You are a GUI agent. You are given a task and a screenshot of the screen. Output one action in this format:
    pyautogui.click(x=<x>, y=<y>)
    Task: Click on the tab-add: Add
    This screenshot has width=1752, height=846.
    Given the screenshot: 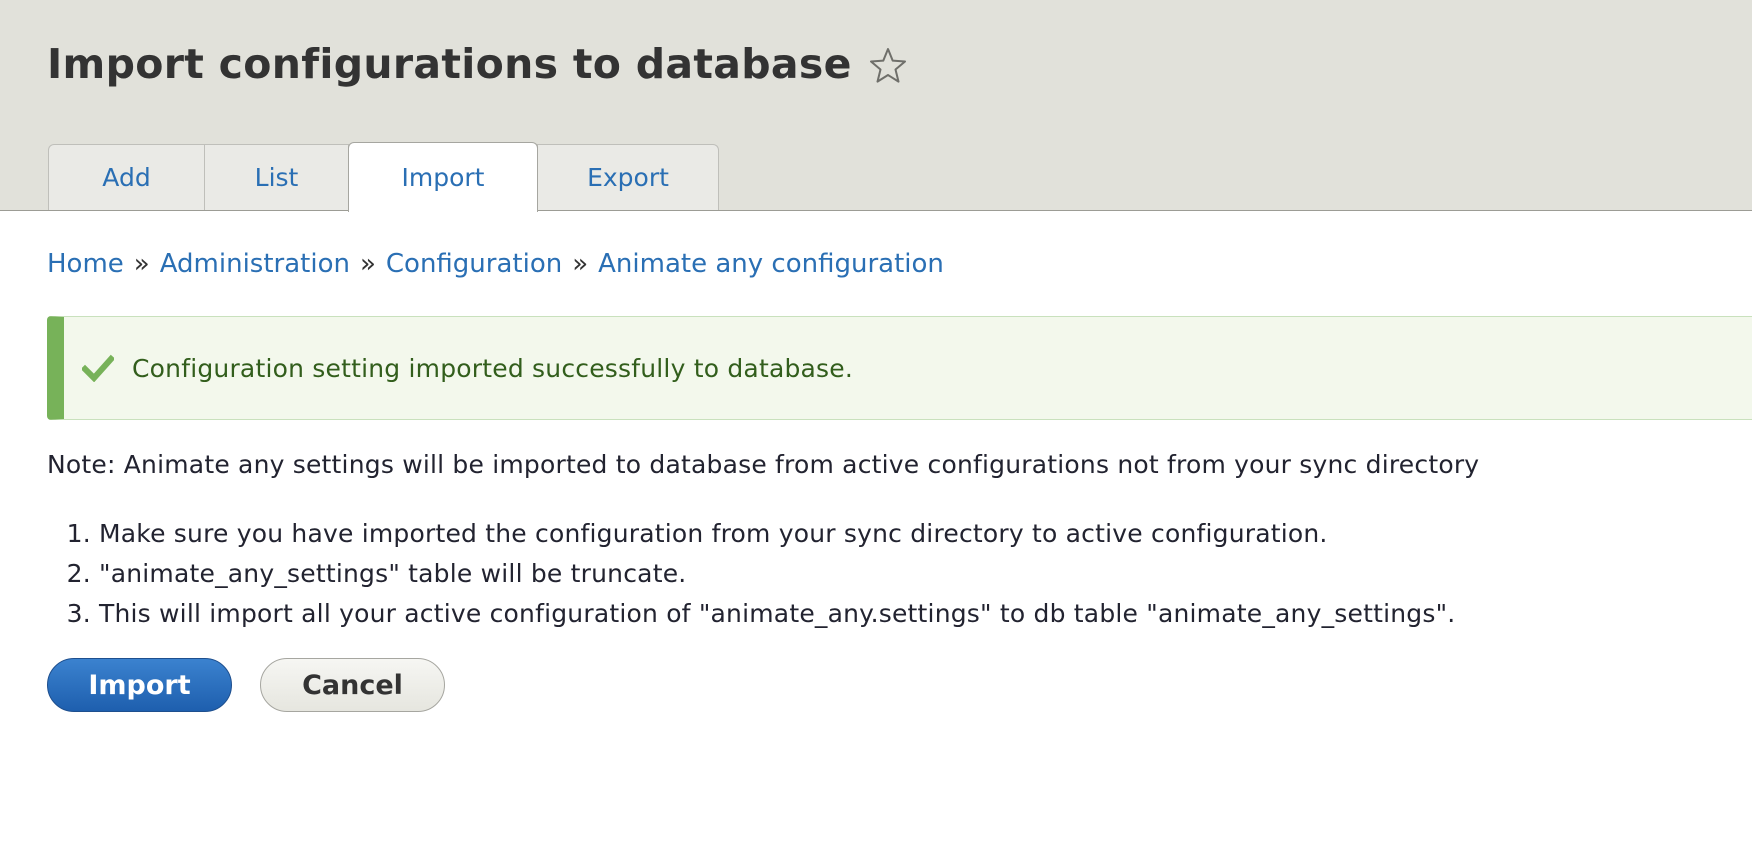 What is the action you would take?
    pyautogui.click(x=126, y=177)
    